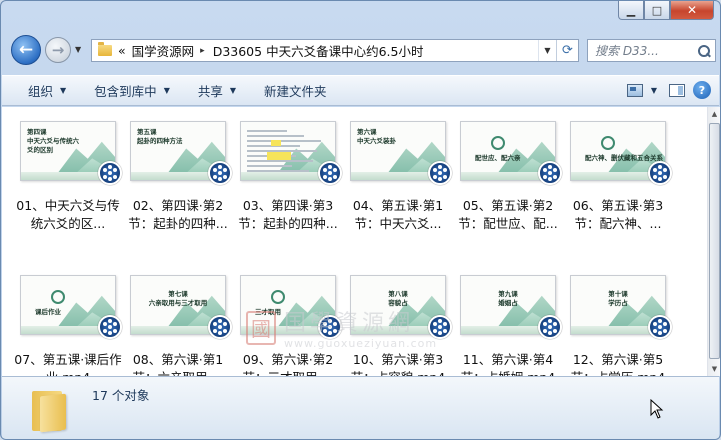 Image resolution: width=721 pixels, height=440 pixels. What do you see at coordinates (618, 298) in the screenshot?
I see `thumbnail-title: 第十课 学历占` at bounding box center [618, 298].